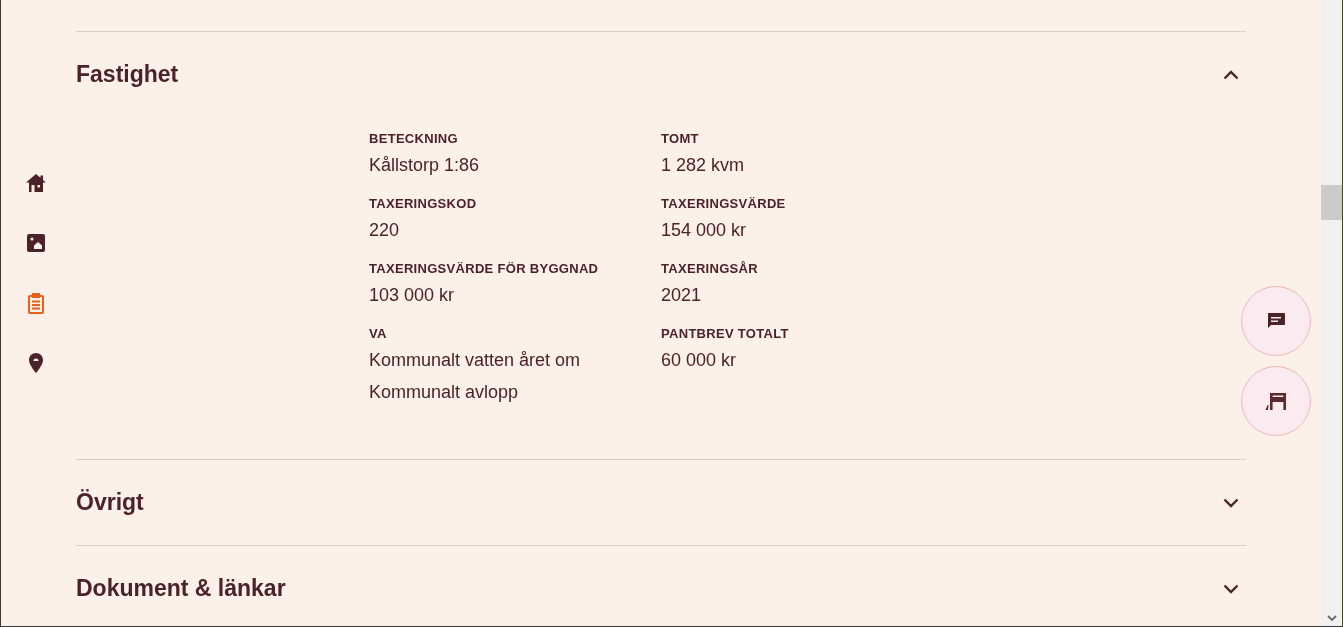  Describe the element at coordinates (1276, 401) in the screenshot. I see `table-icon` at that location.